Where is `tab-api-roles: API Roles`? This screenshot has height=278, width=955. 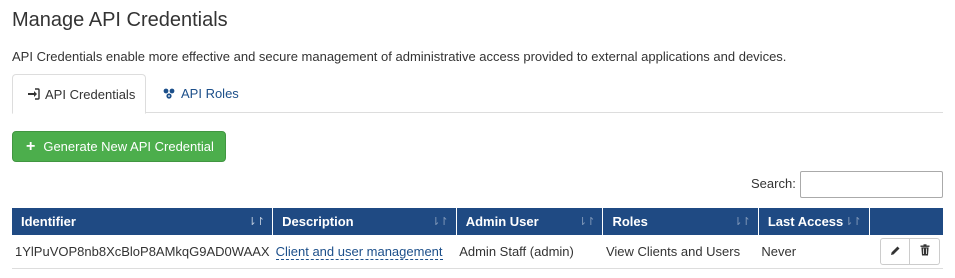 tab-api-roles: API Roles is located at coordinates (199, 93).